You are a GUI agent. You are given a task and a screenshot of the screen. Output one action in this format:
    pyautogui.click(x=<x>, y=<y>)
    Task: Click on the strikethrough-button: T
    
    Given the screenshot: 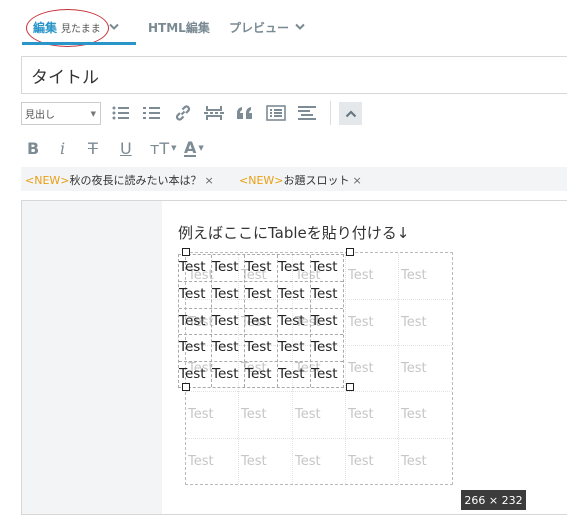 What is the action you would take?
    pyautogui.click(x=93, y=148)
    